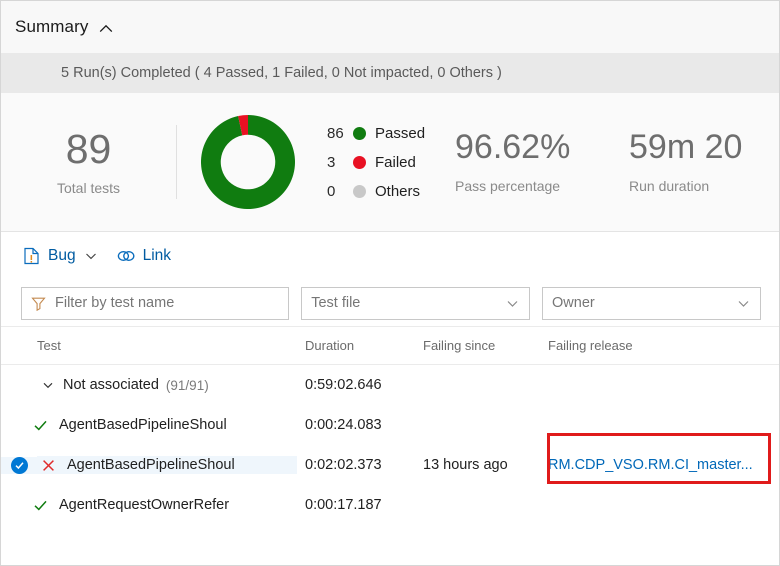  I want to click on legend-count-others: 0, so click(331, 191).